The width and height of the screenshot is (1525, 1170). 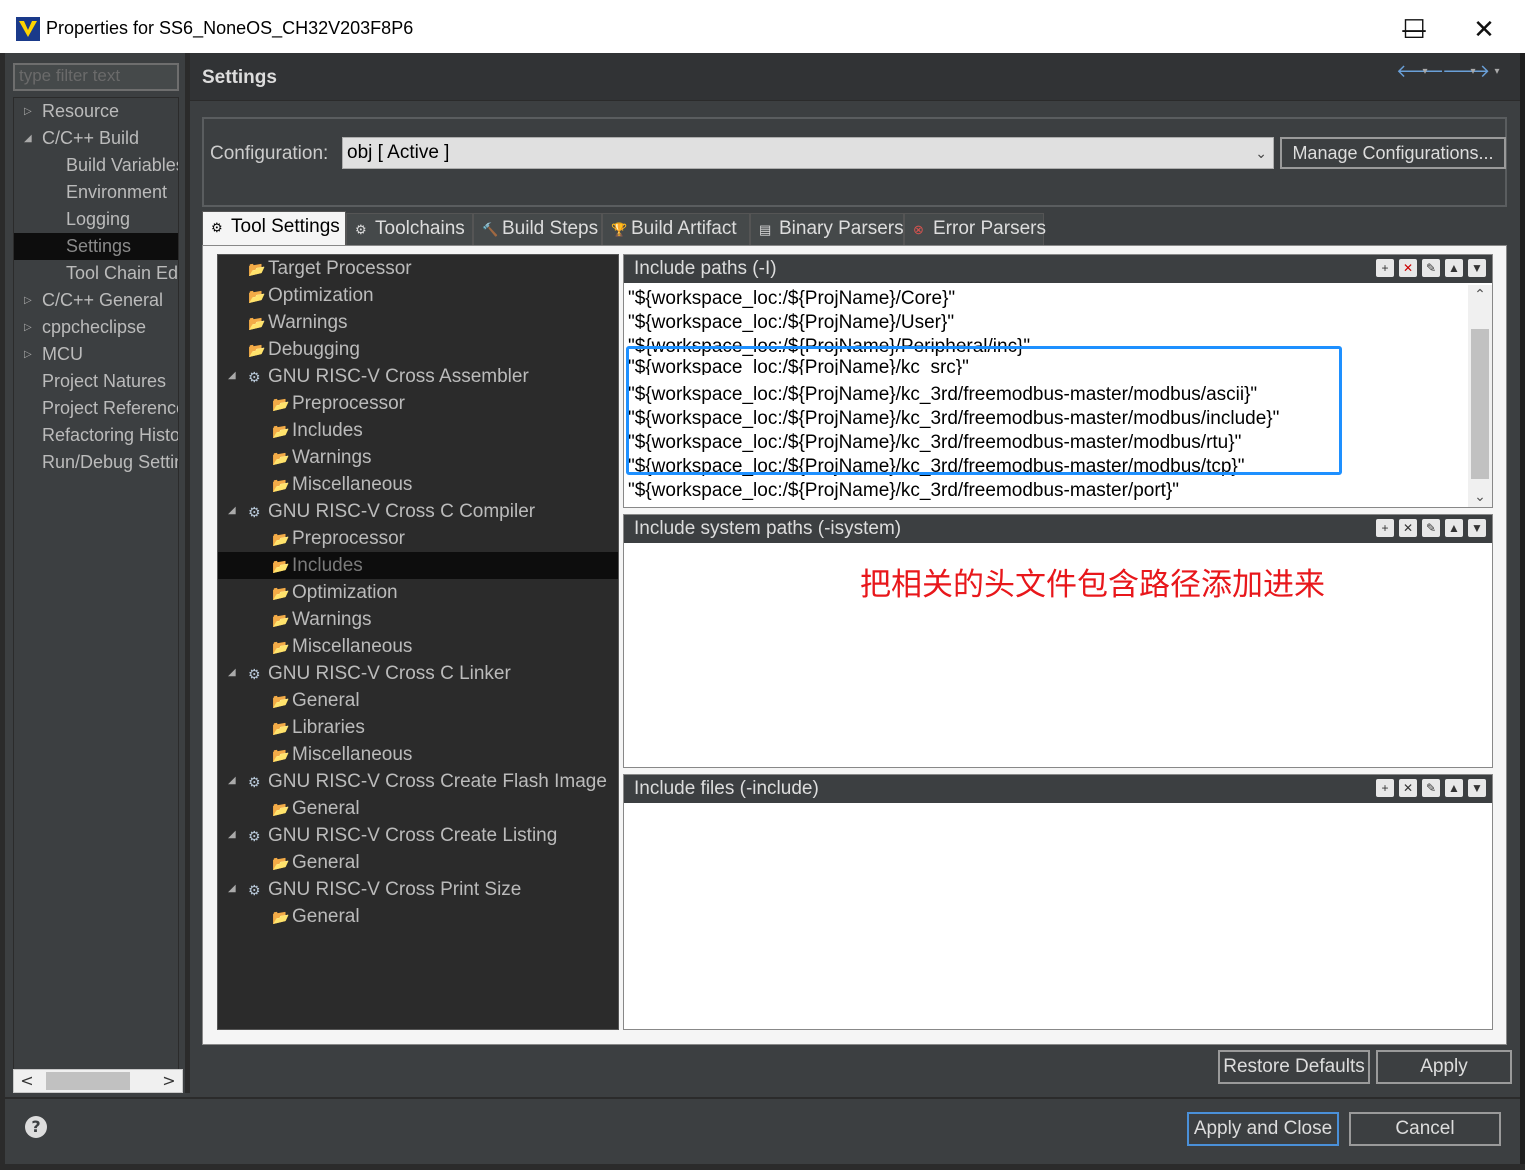 What do you see at coordinates (1497, 72) in the screenshot?
I see `view-menu-icon: ▾` at bounding box center [1497, 72].